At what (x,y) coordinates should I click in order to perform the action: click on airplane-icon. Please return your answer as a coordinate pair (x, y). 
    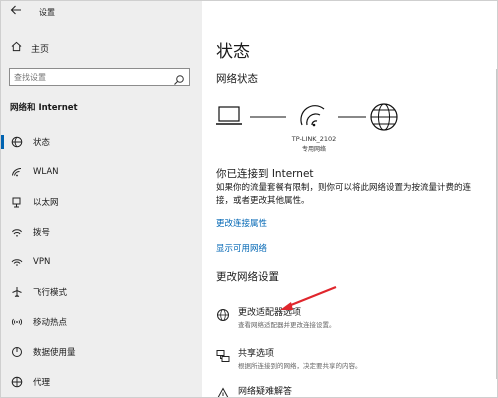
    Looking at the image, I should click on (17, 292).